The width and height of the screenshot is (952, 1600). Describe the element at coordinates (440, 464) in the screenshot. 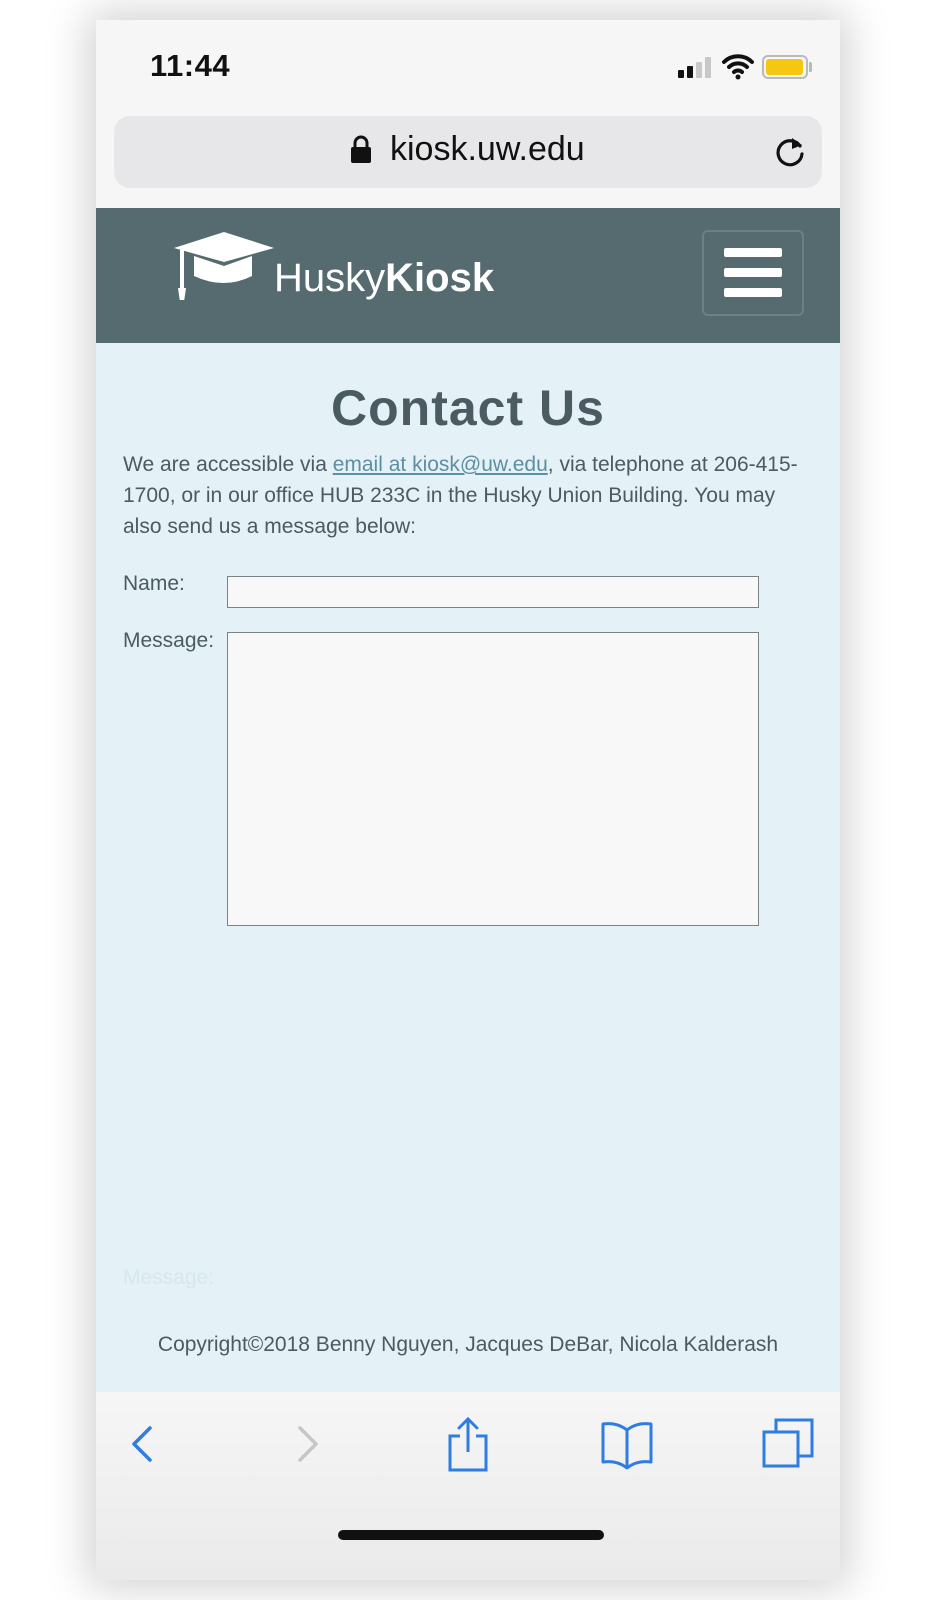

I see `email-link: email at kiosk@uw.edu` at that location.